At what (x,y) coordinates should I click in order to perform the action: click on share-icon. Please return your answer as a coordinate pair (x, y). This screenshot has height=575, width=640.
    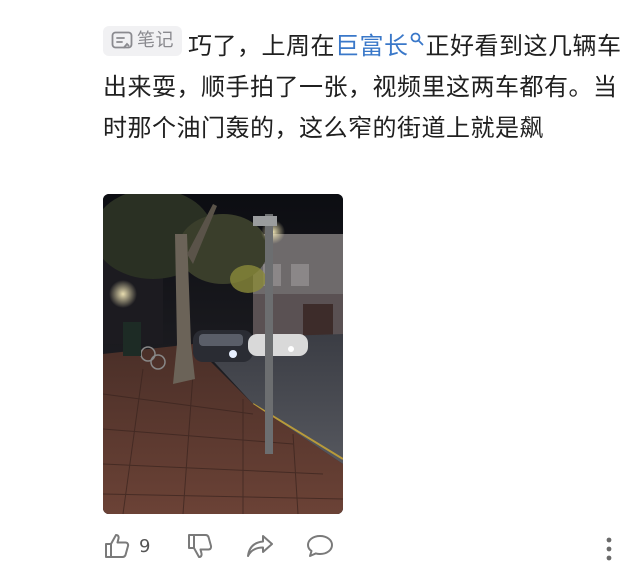
    Looking at the image, I should click on (260, 546).